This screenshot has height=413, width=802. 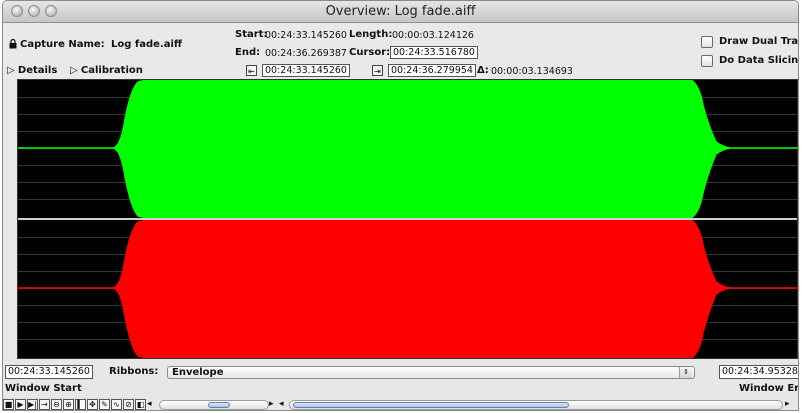 What do you see at coordinates (68, 404) in the screenshot?
I see `zoom-in-icon: ⊕` at bounding box center [68, 404].